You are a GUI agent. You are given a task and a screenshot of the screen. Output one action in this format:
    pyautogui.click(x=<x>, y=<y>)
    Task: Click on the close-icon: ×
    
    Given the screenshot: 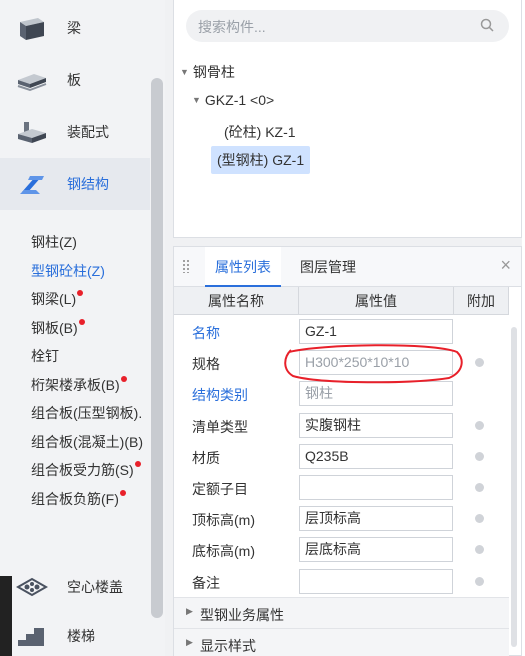 What is the action you would take?
    pyautogui.click(x=505, y=265)
    